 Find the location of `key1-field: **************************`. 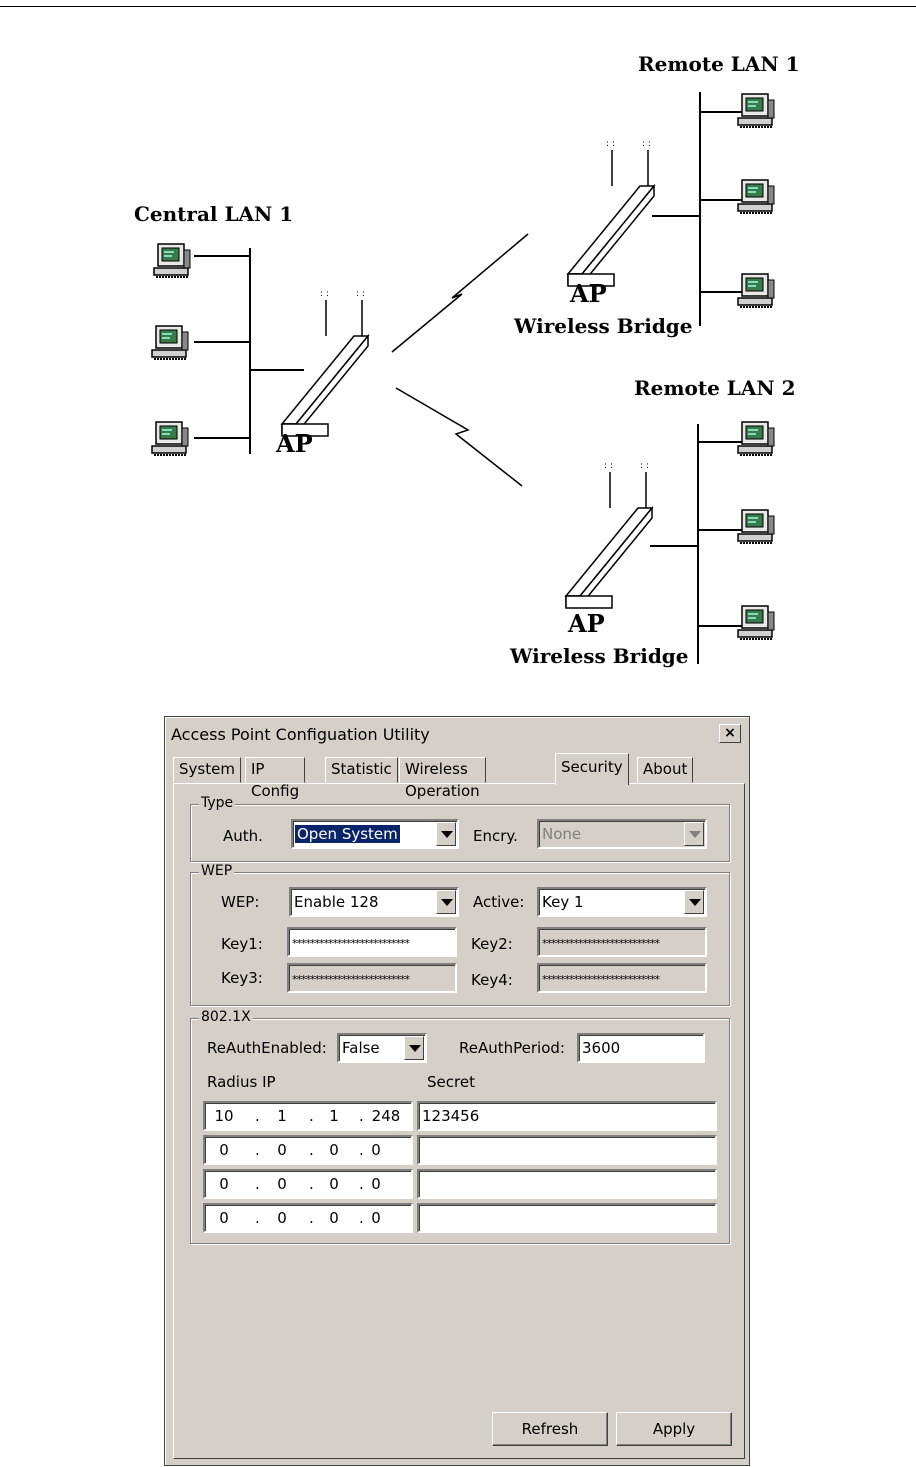

key1-field: ************************** is located at coordinates (372, 942).